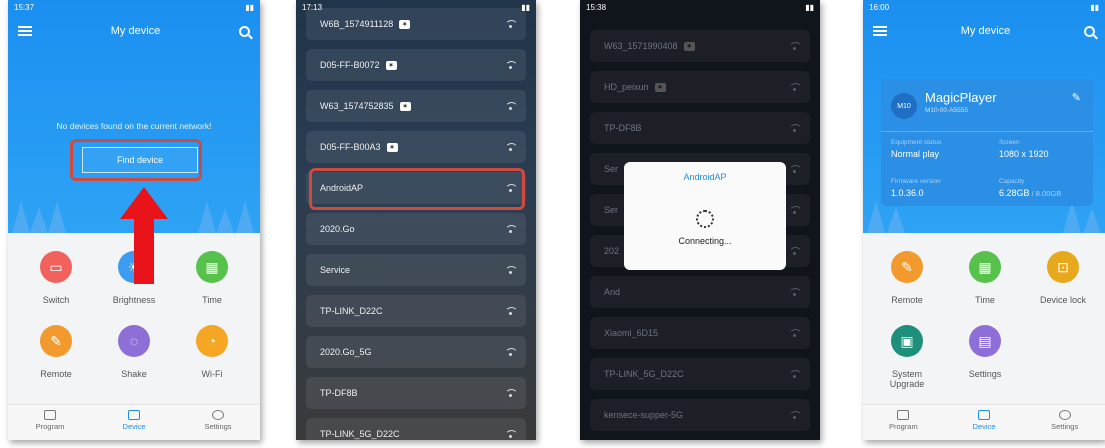 This screenshot has height=448, width=1105. Describe the element at coordinates (140, 160) in the screenshot. I see `find-device-button: Find device` at that location.